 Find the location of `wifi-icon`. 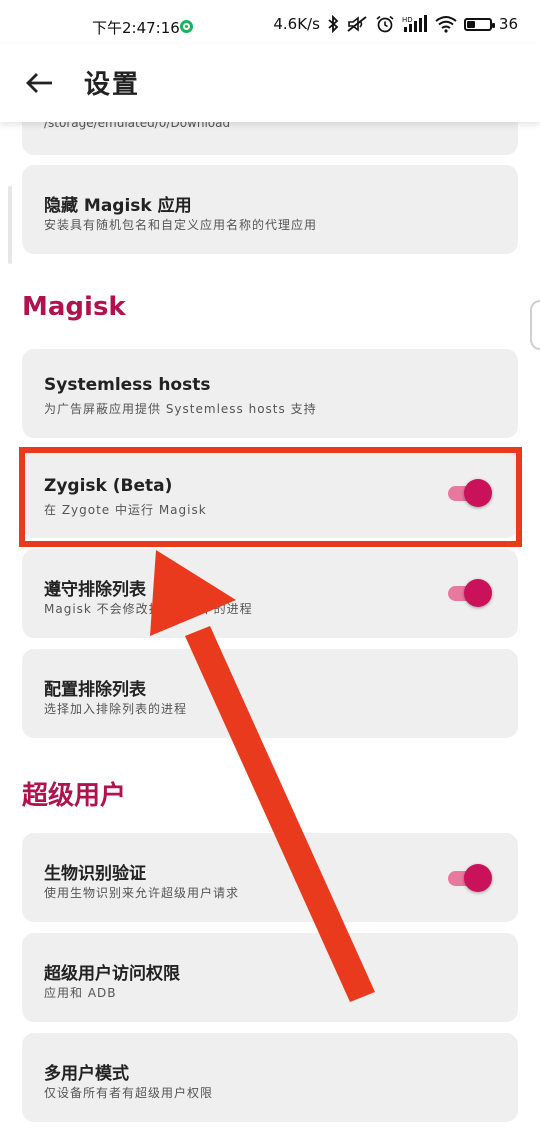

wifi-icon is located at coordinates (446, 24).